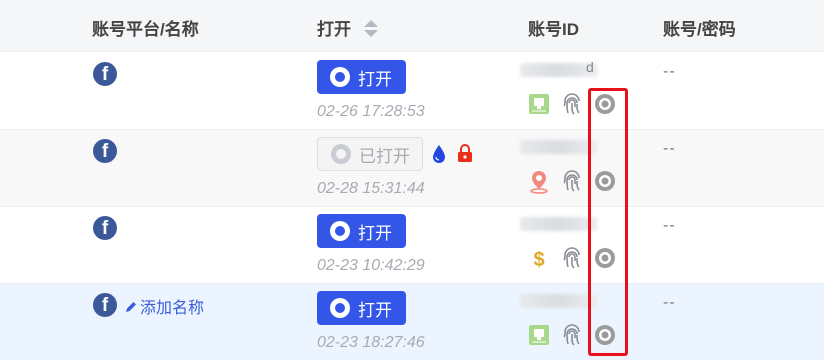  I want to click on location-pin-icon, so click(539, 182).